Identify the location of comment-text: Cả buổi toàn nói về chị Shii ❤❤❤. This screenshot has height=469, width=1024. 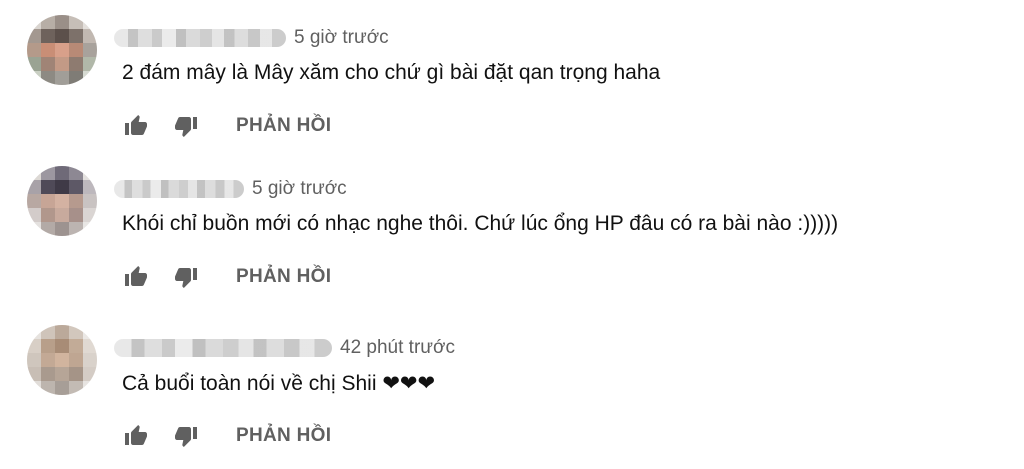
(279, 383).